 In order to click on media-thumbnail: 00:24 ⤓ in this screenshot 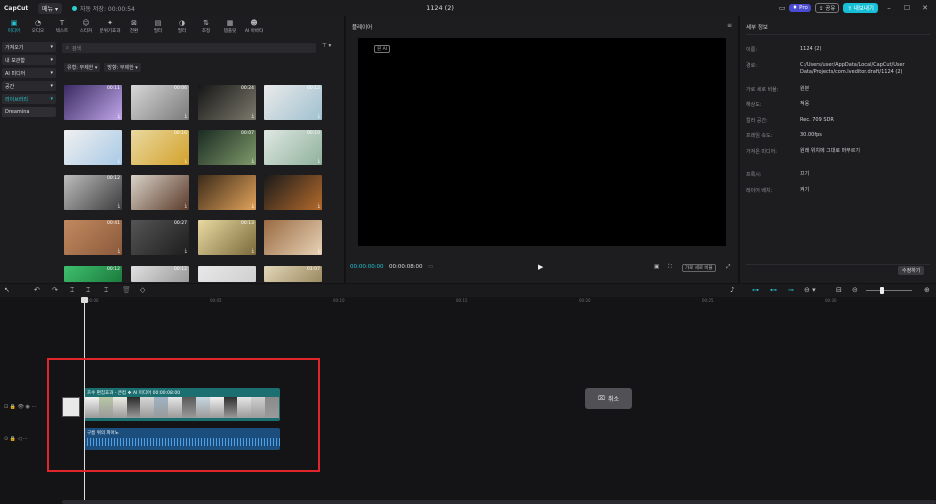, I will do `click(227, 102)`.